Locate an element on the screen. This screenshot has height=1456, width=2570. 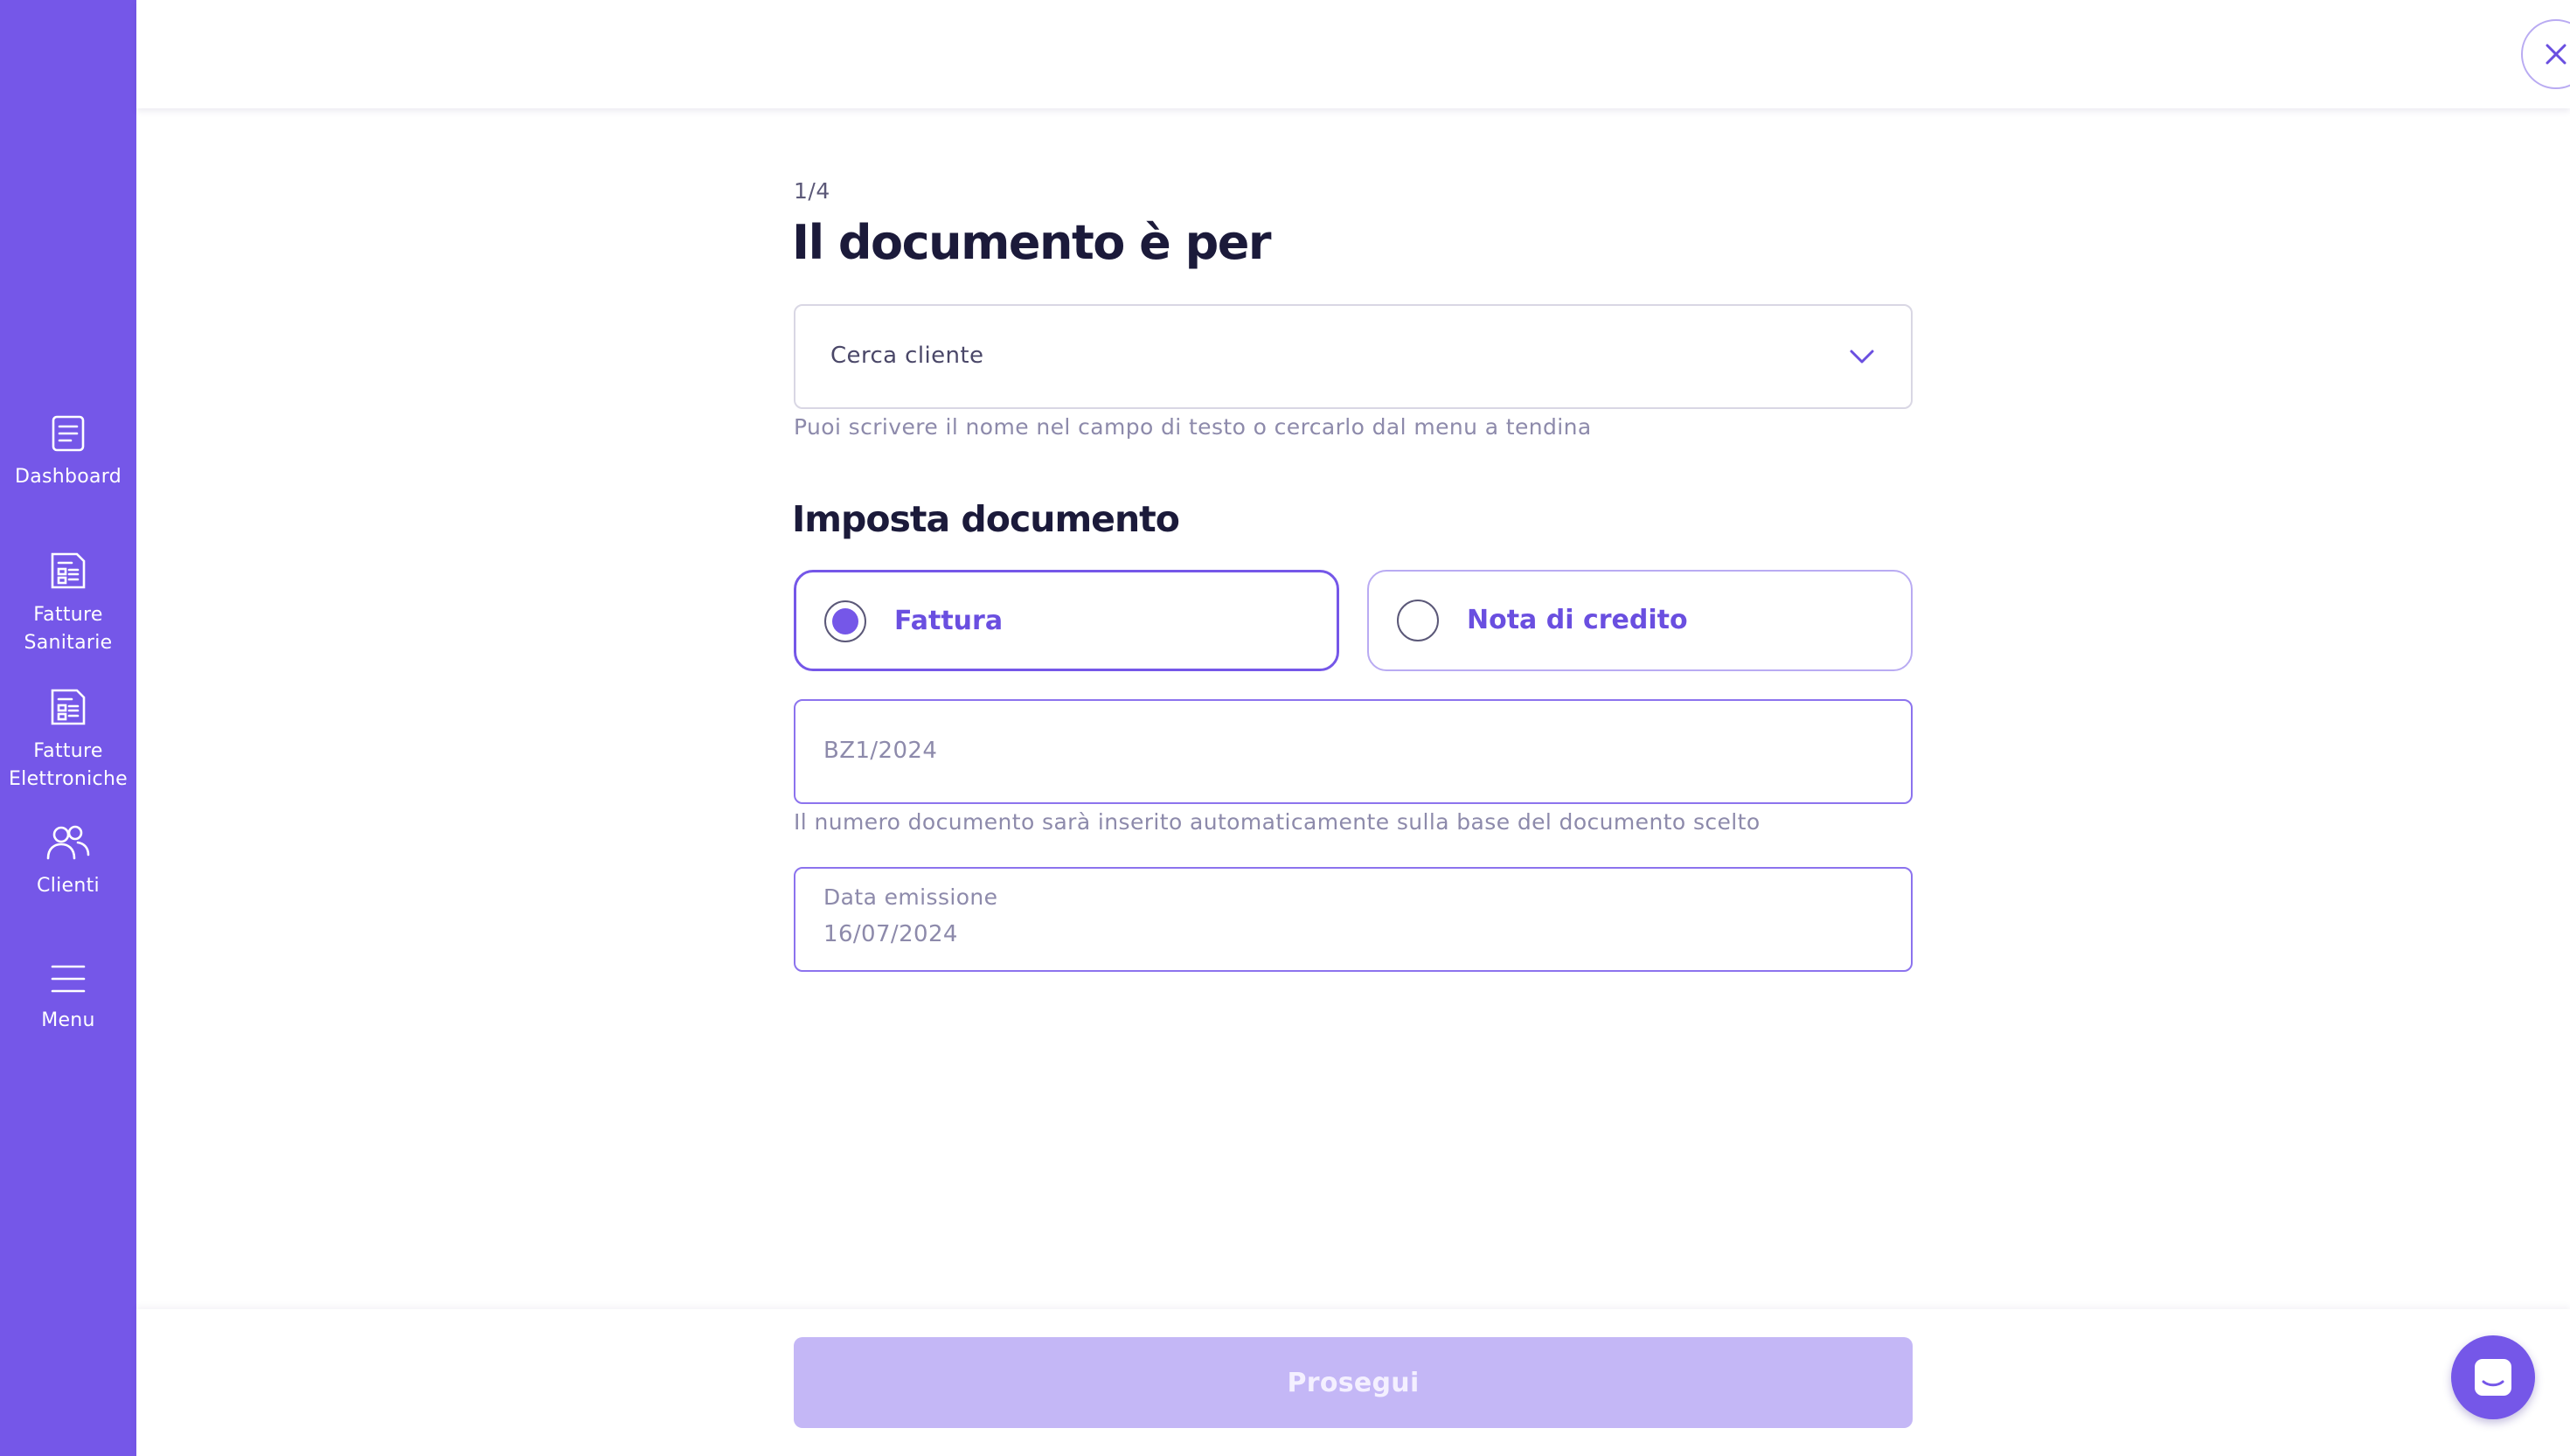
client-search-select: Cerca cliente is located at coordinates (1353, 356).